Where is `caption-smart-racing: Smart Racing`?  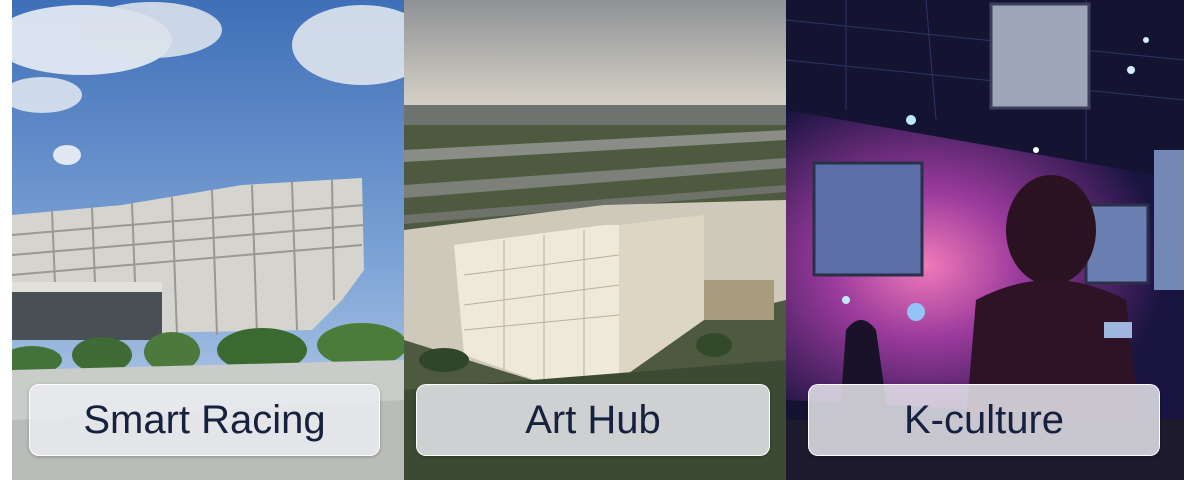
caption-smart-racing: Smart Racing is located at coordinates (204, 420).